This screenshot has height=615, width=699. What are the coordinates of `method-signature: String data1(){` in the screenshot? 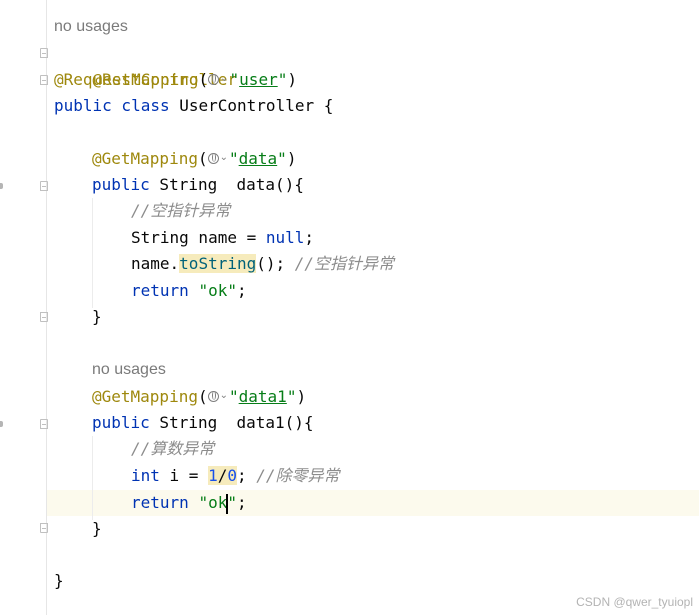 It's located at (231, 422).